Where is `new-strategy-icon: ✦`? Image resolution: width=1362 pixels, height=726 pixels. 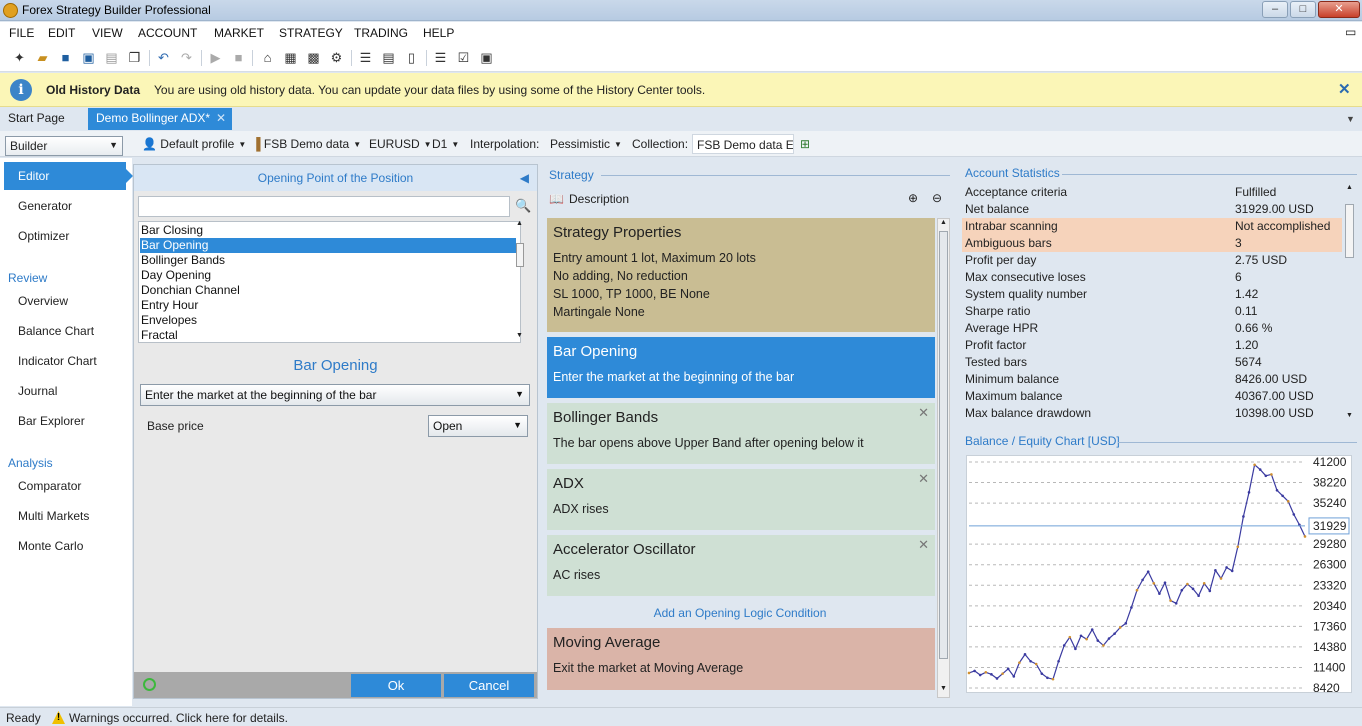 new-strategy-icon: ✦ is located at coordinates (19, 57).